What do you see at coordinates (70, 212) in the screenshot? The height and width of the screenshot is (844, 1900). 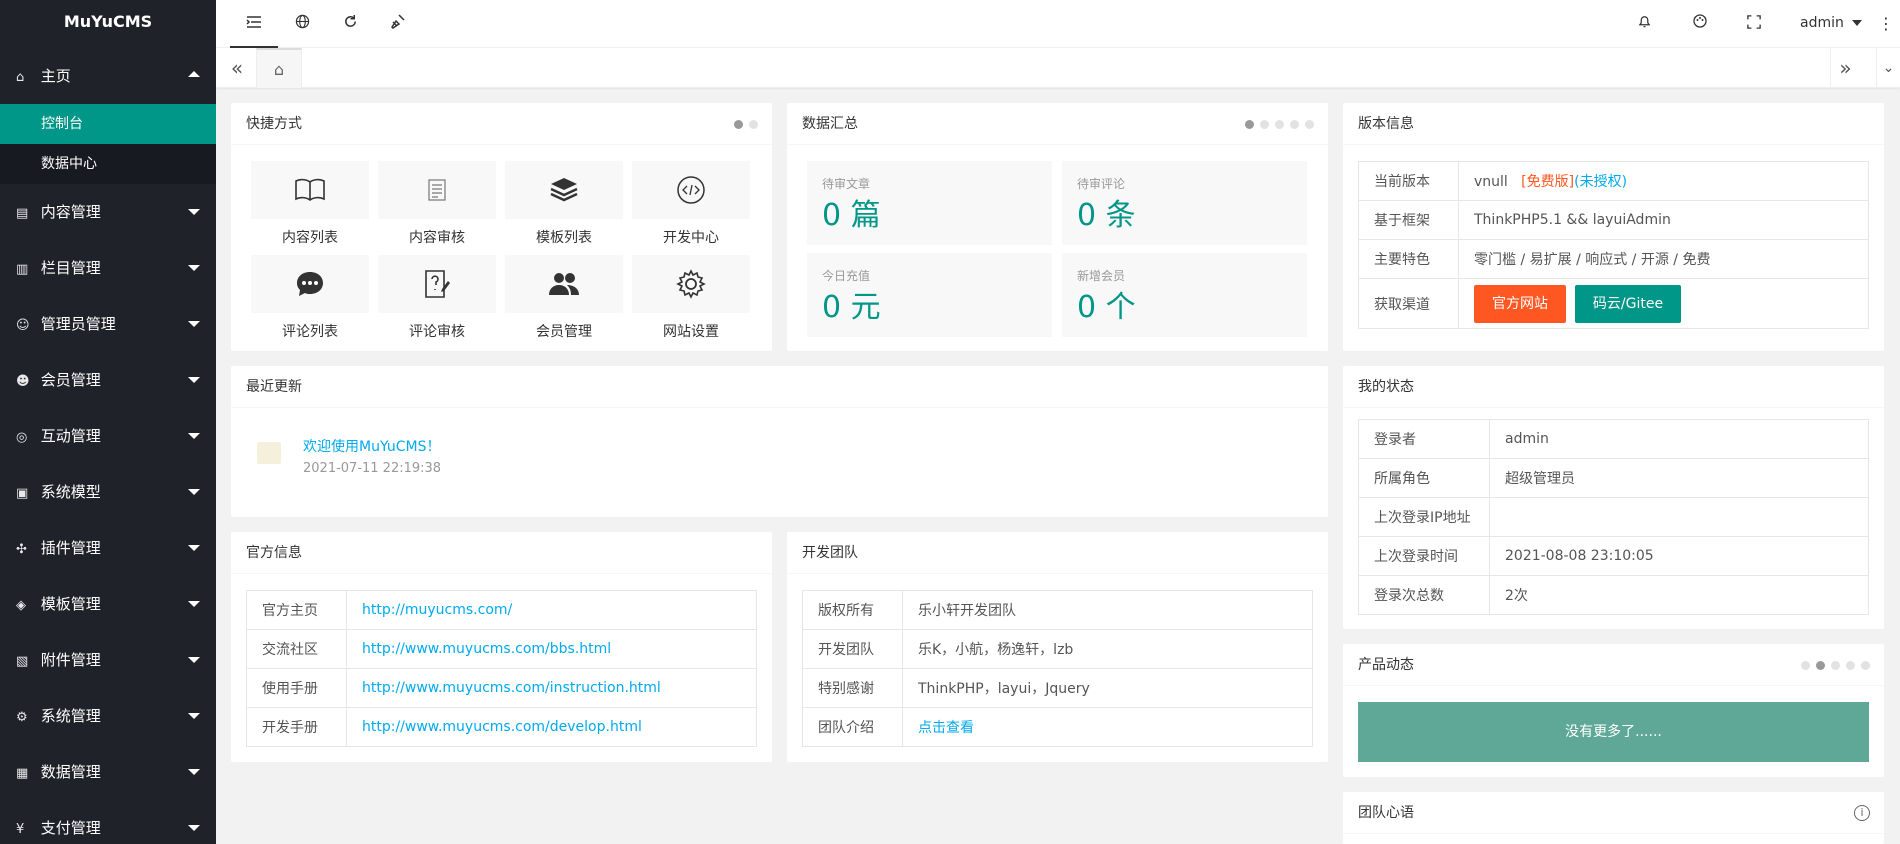 I see `sidebar-item-label: 内容管理` at bounding box center [70, 212].